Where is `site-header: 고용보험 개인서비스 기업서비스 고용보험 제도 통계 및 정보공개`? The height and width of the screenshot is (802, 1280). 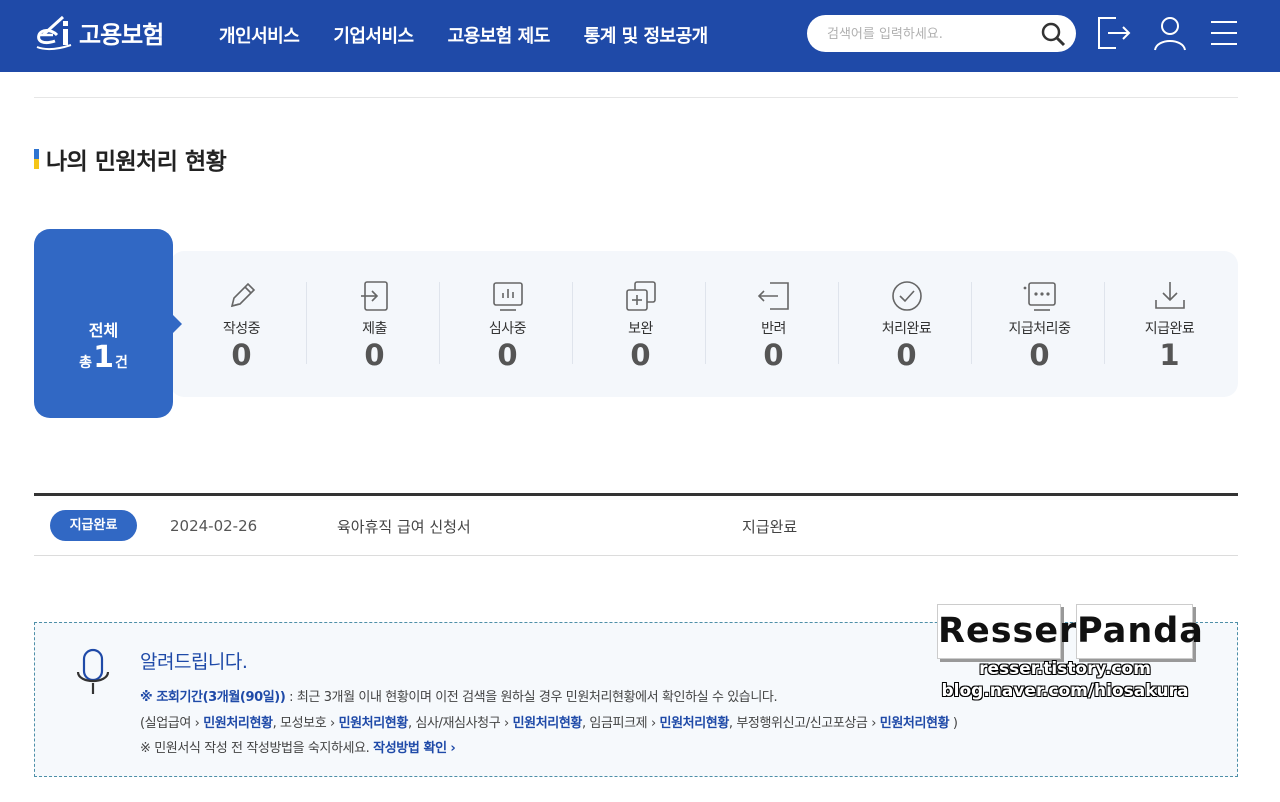 site-header: 고용보험 개인서비스 기업서비스 고용보험 제도 통계 및 정보공개 is located at coordinates (640, 36).